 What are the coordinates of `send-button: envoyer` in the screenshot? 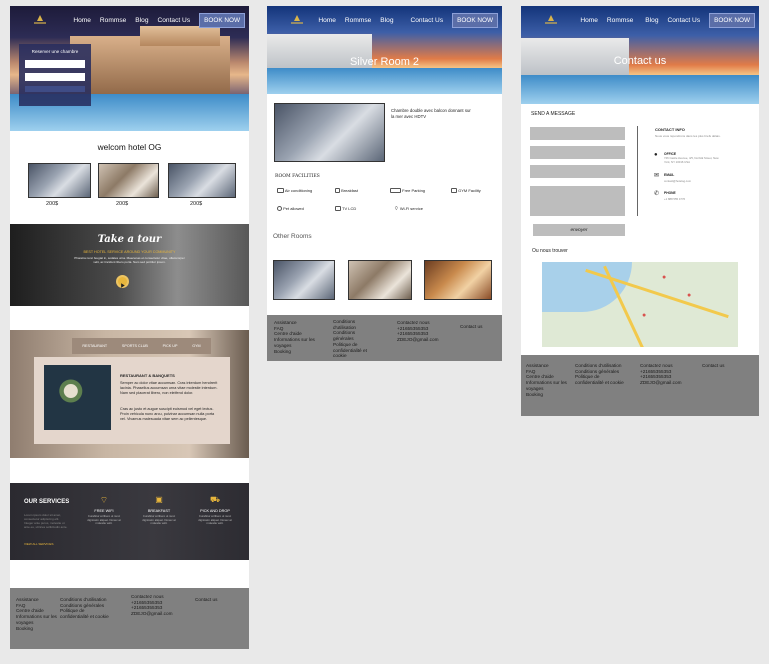 It's located at (579, 230).